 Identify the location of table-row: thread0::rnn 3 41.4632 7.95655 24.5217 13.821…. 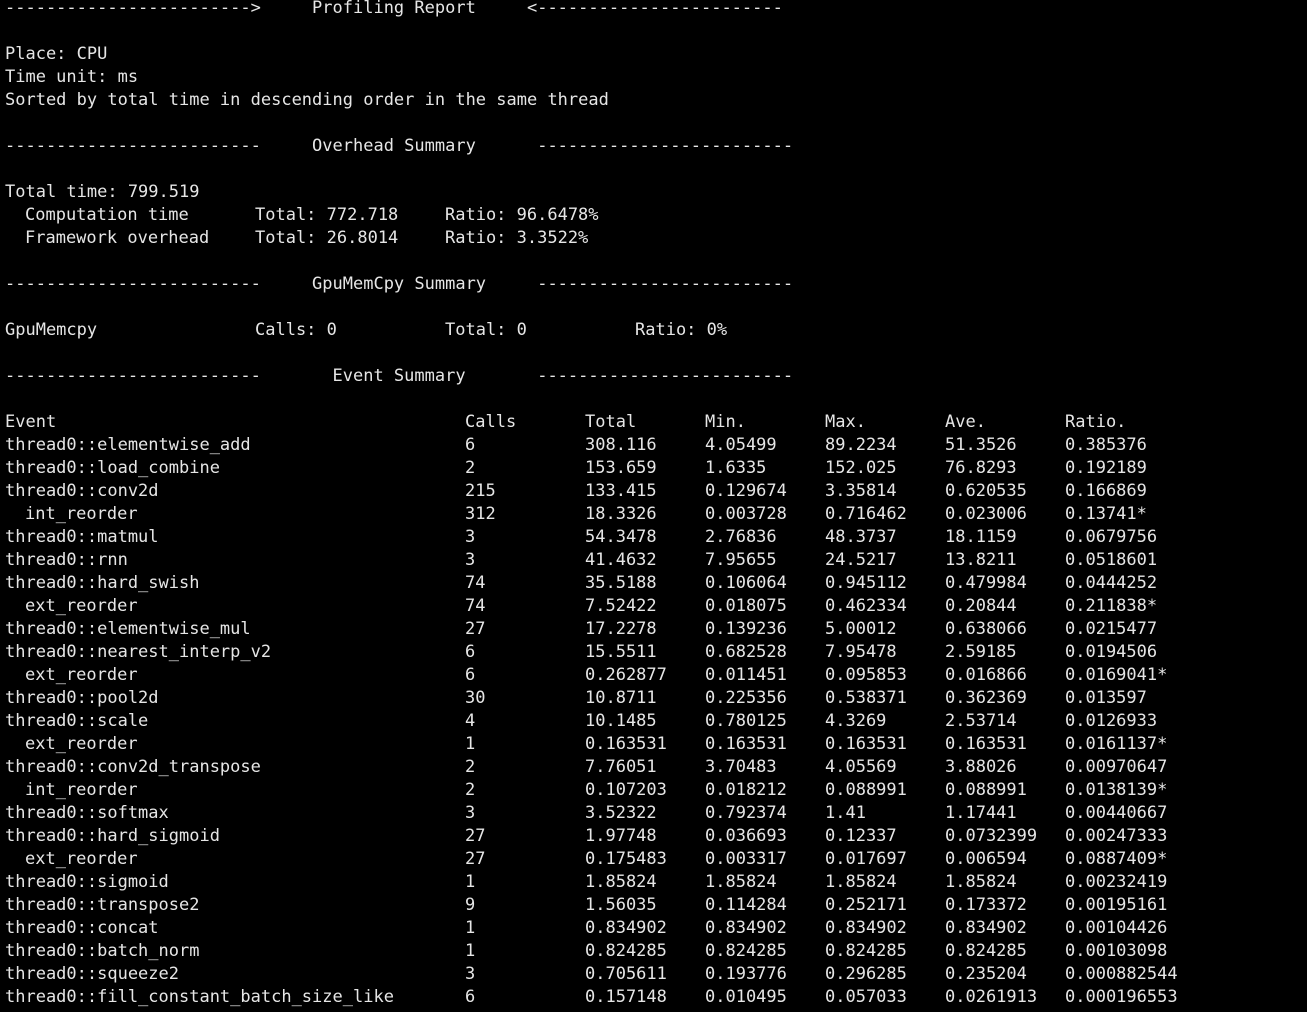
(656, 560).